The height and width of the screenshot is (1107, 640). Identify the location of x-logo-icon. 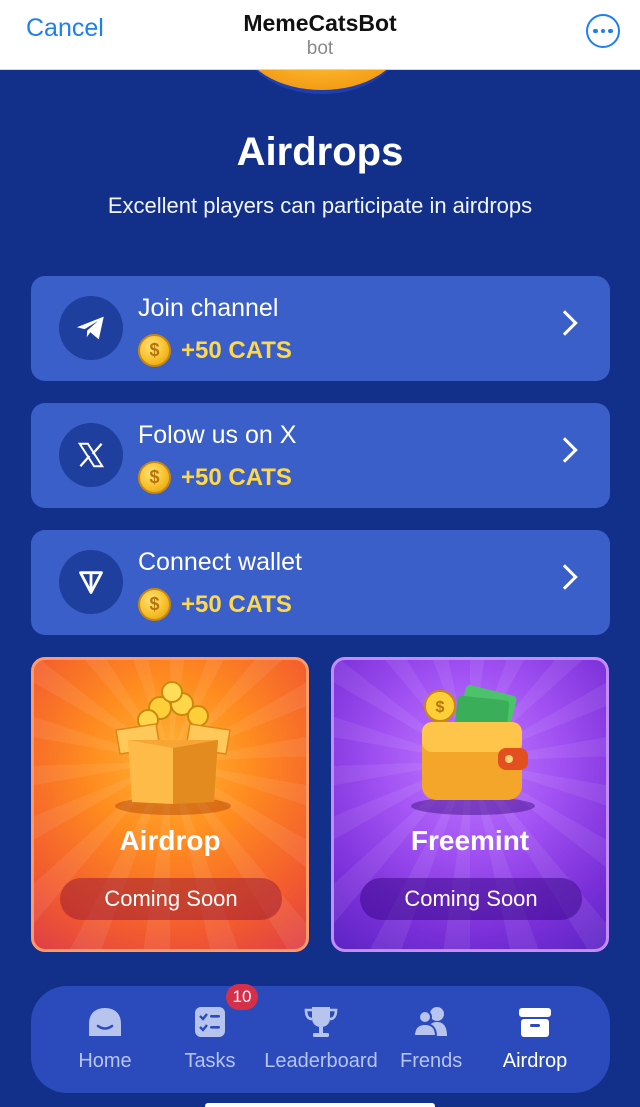
(91, 455).